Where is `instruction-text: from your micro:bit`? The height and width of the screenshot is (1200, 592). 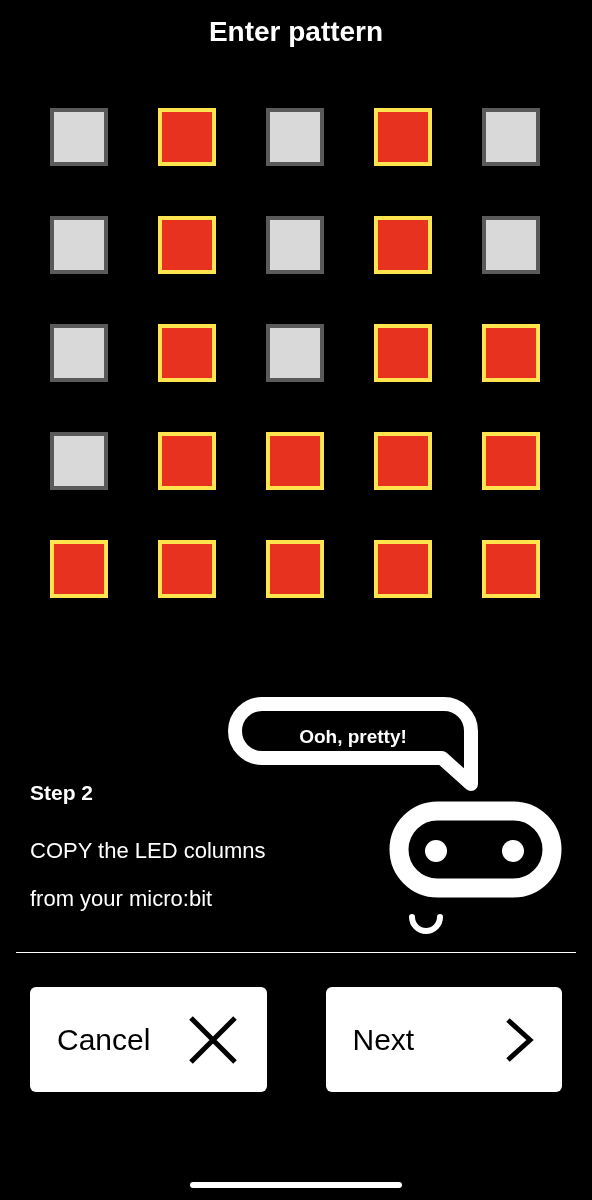 instruction-text: from your micro:bit is located at coordinates (121, 899).